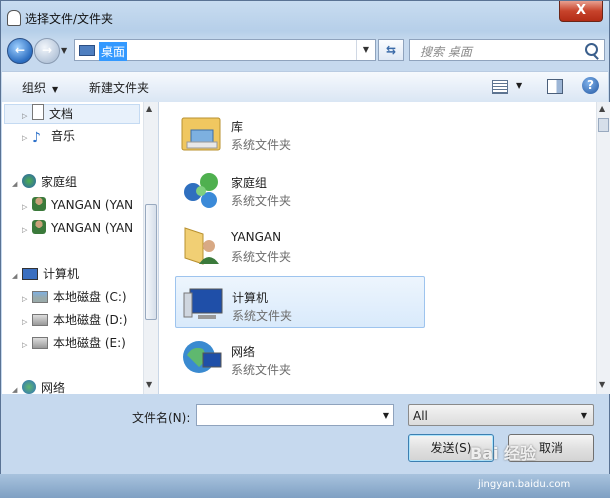  I want to click on list-item-user-folder: YANGAN 系统文件夹, so click(300, 244).